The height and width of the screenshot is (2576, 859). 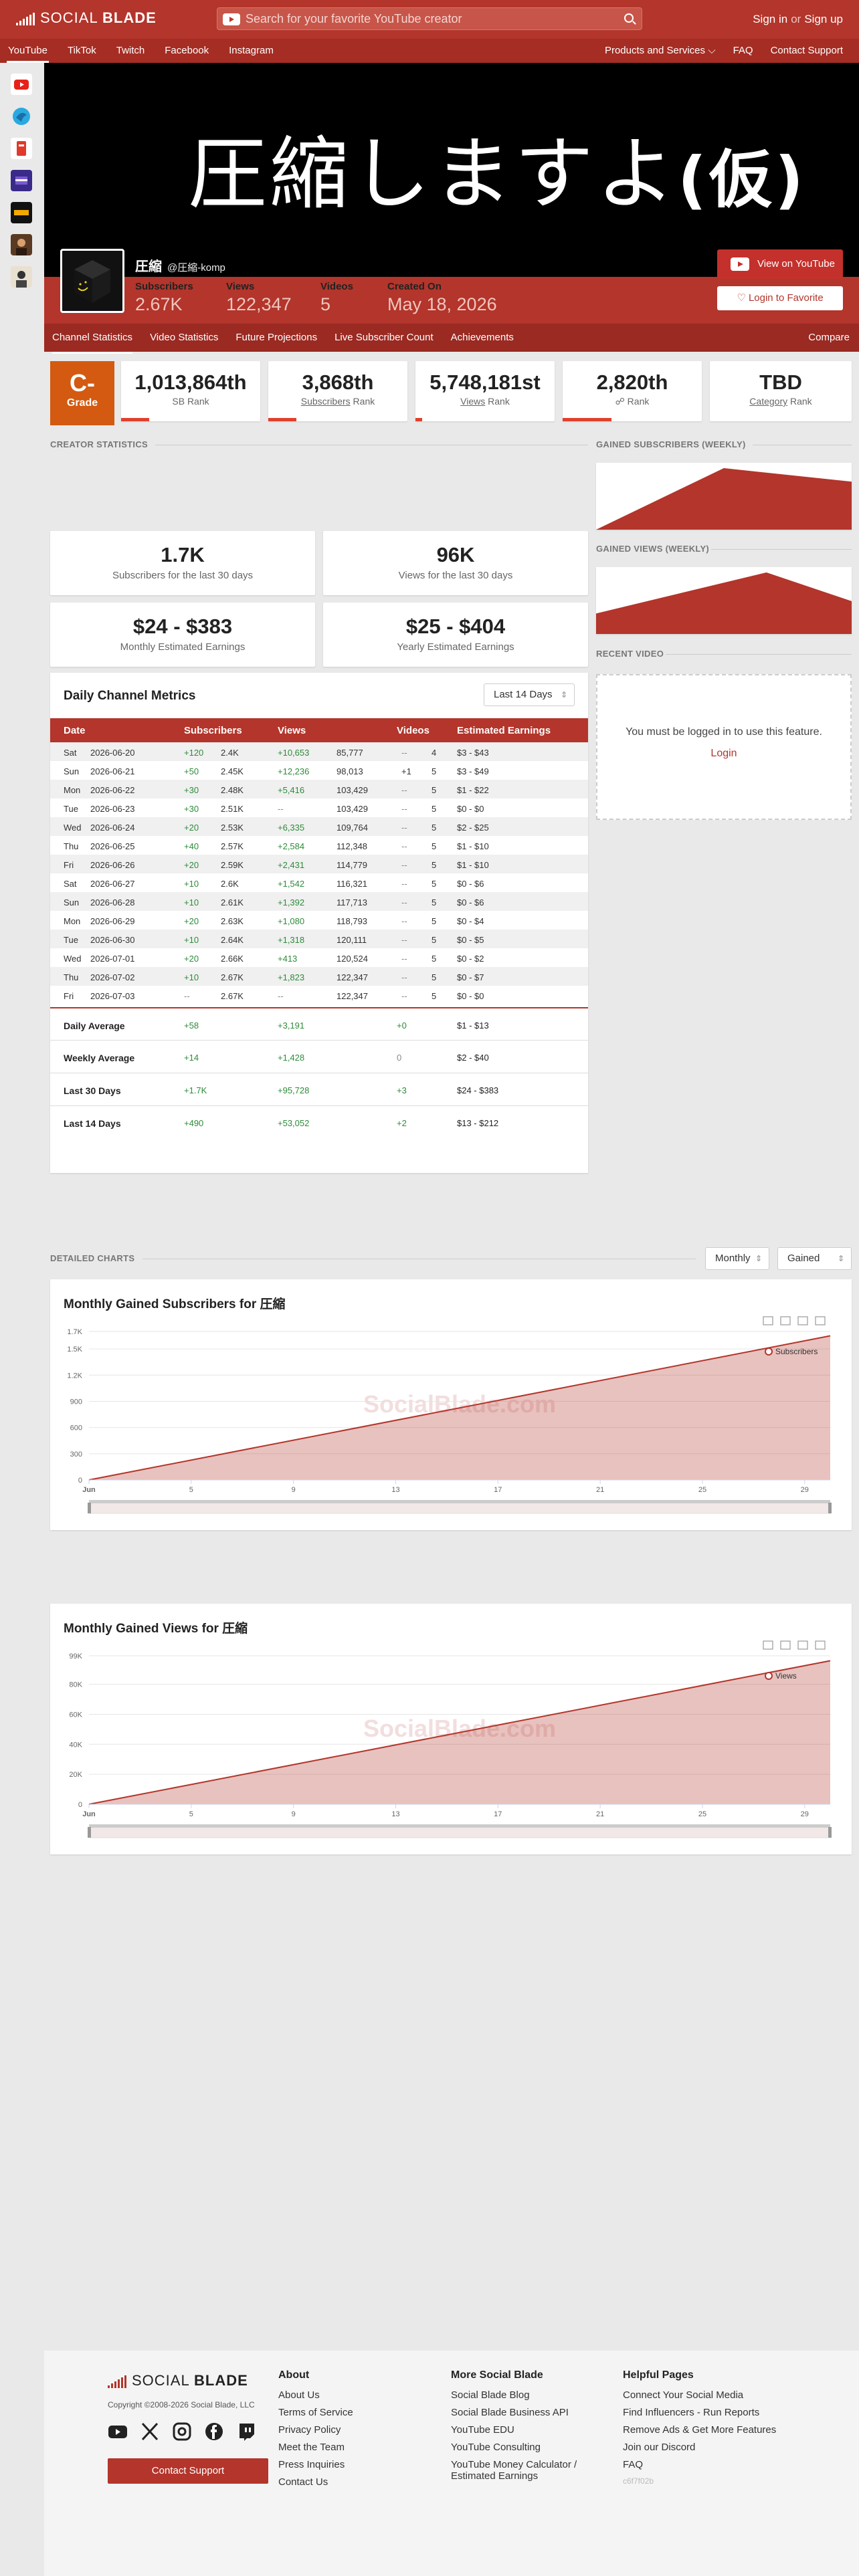 What do you see at coordinates (350, 771) in the screenshot?
I see `row-views: 98,013` at bounding box center [350, 771].